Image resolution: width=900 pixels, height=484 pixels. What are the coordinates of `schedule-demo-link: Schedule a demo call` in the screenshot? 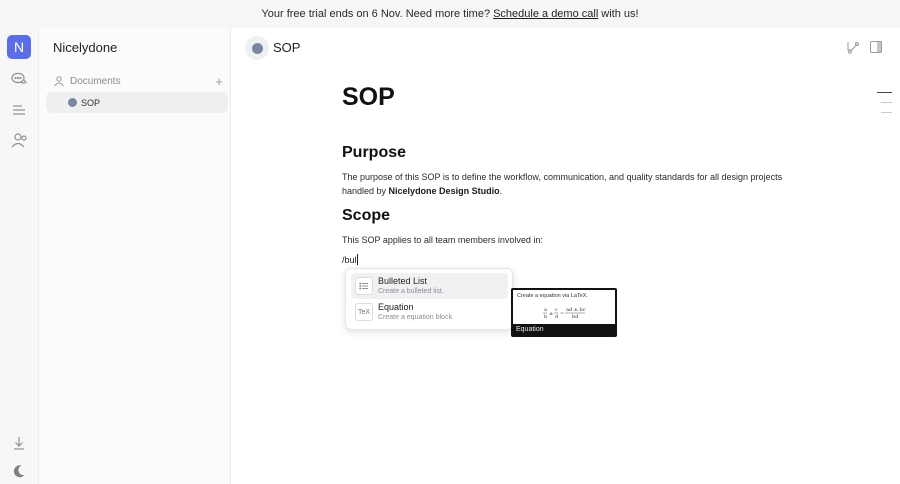 It's located at (545, 14).